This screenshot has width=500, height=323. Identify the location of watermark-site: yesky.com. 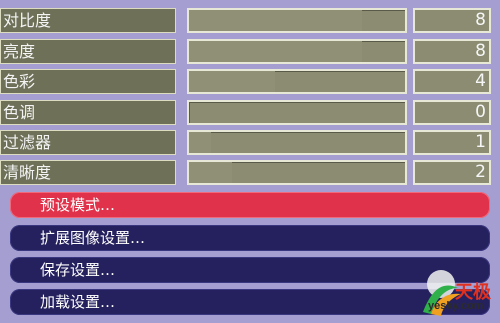
(456, 306).